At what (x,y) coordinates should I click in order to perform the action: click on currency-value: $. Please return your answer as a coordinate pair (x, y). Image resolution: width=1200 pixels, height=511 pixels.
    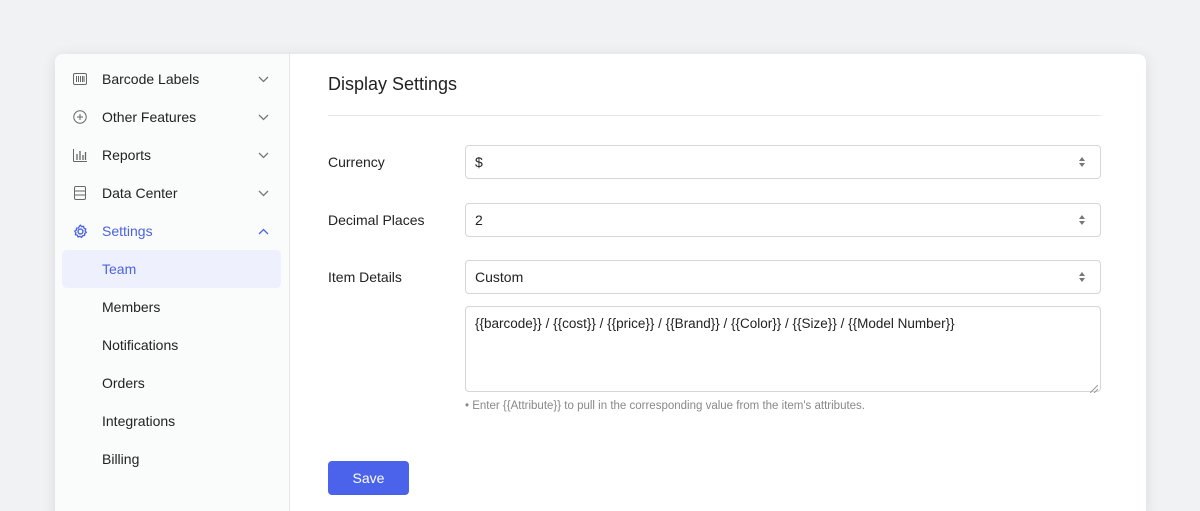
    Looking at the image, I should click on (479, 162).